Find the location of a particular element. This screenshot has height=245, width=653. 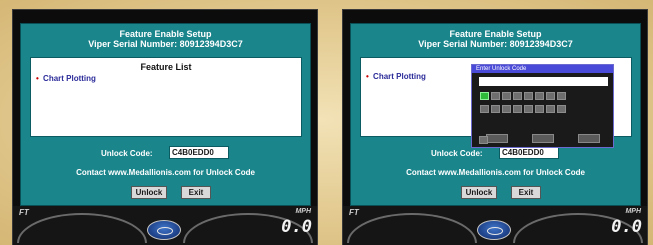

unlock-code-input: C4B0EDD0 is located at coordinates (199, 152).